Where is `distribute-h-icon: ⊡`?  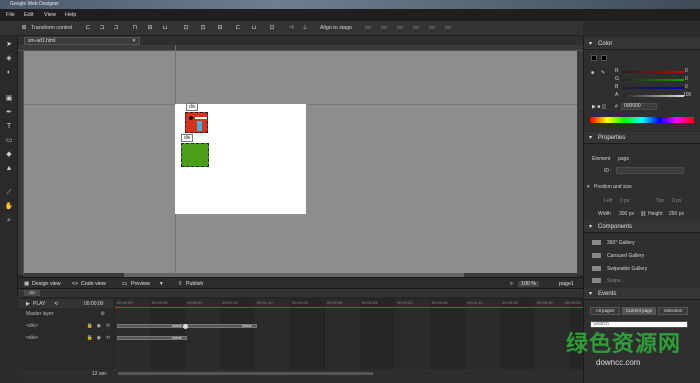
distribute-h-icon: ⊡ is located at coordinates (186, 28).